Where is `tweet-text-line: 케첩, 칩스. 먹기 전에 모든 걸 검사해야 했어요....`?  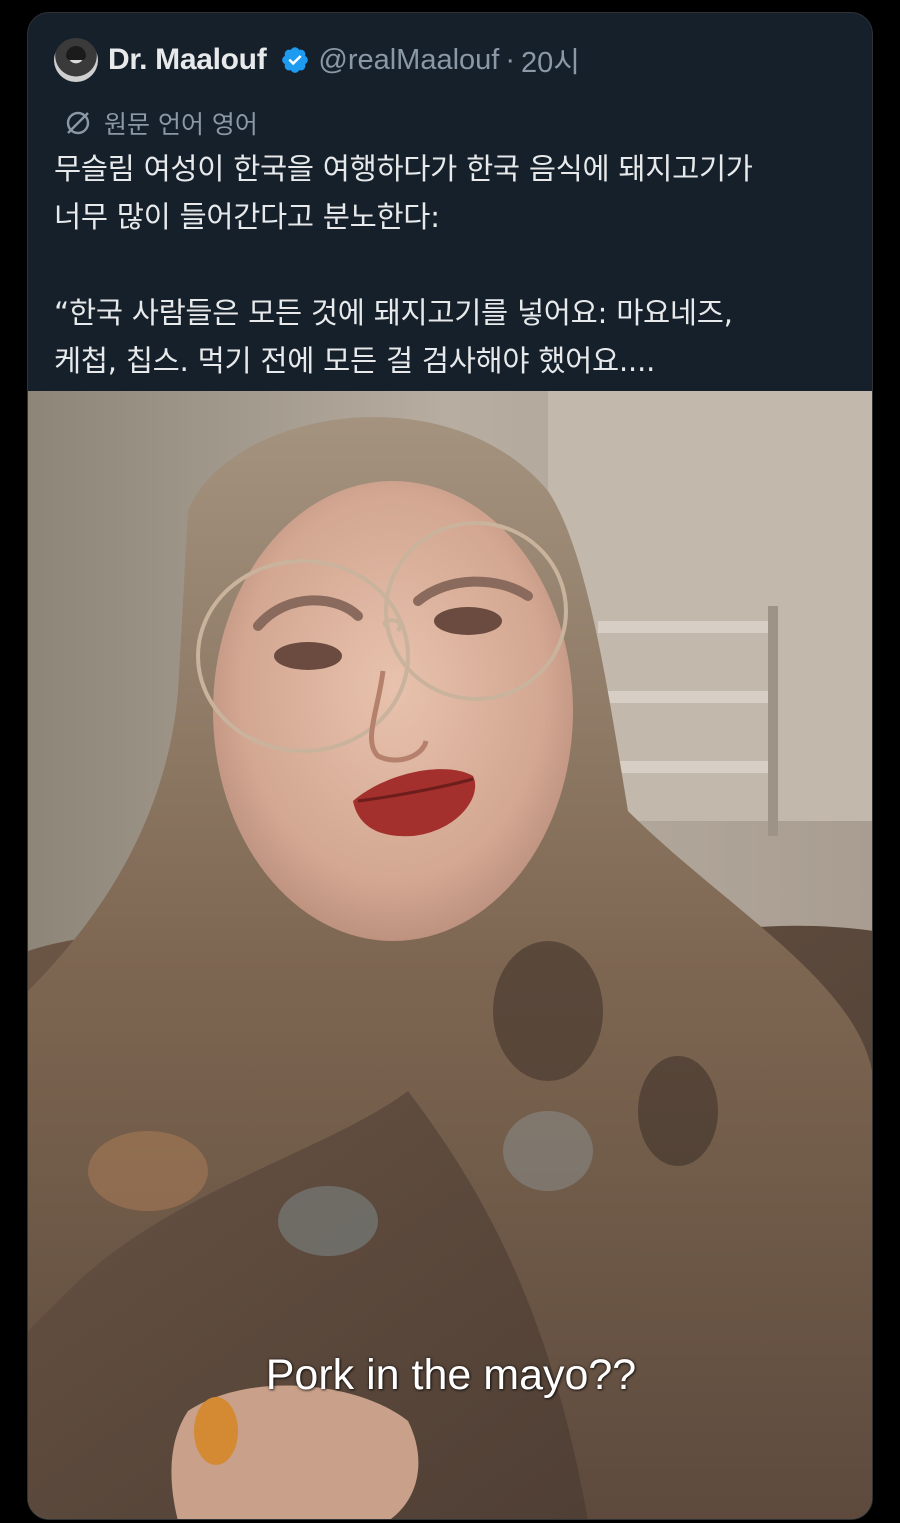
tweet-text-line: 케첩, 칩스. 먹기 전에 모든 걸 검사해야 했어요.... is located at coordinates (355, 361).